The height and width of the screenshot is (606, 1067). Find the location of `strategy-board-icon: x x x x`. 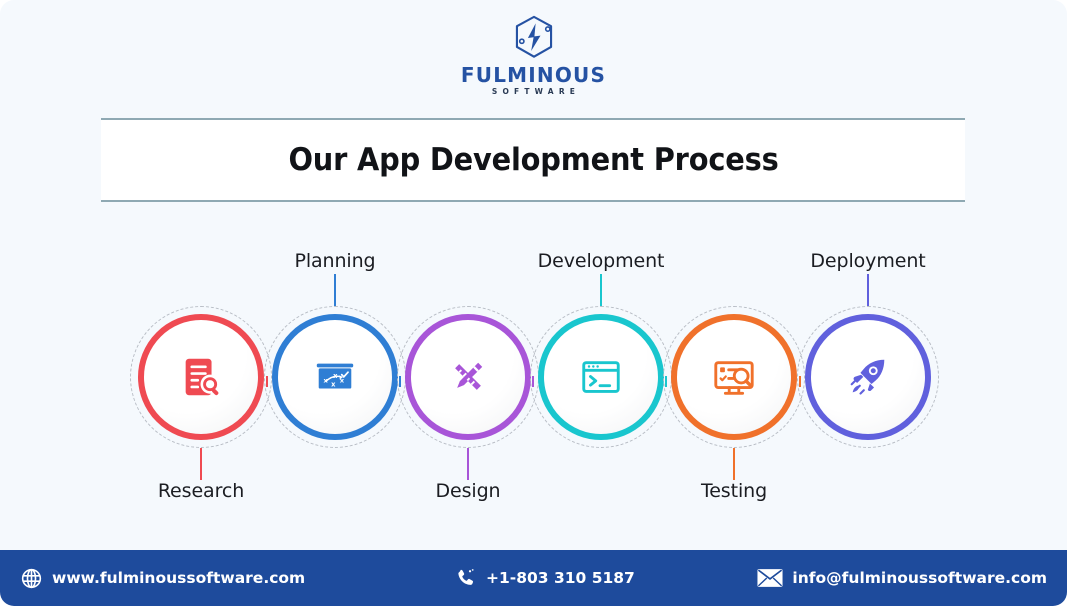

strategy-board-icon: x x x x is located at coordinates (335, 377).